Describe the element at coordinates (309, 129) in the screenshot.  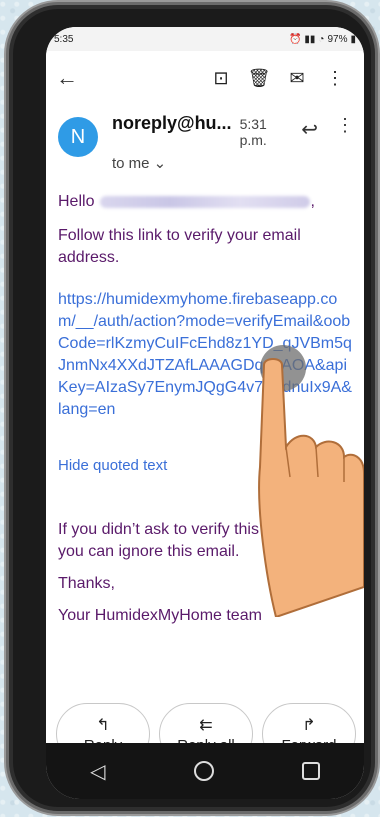
I see `reply-icon: ↩` at that location.